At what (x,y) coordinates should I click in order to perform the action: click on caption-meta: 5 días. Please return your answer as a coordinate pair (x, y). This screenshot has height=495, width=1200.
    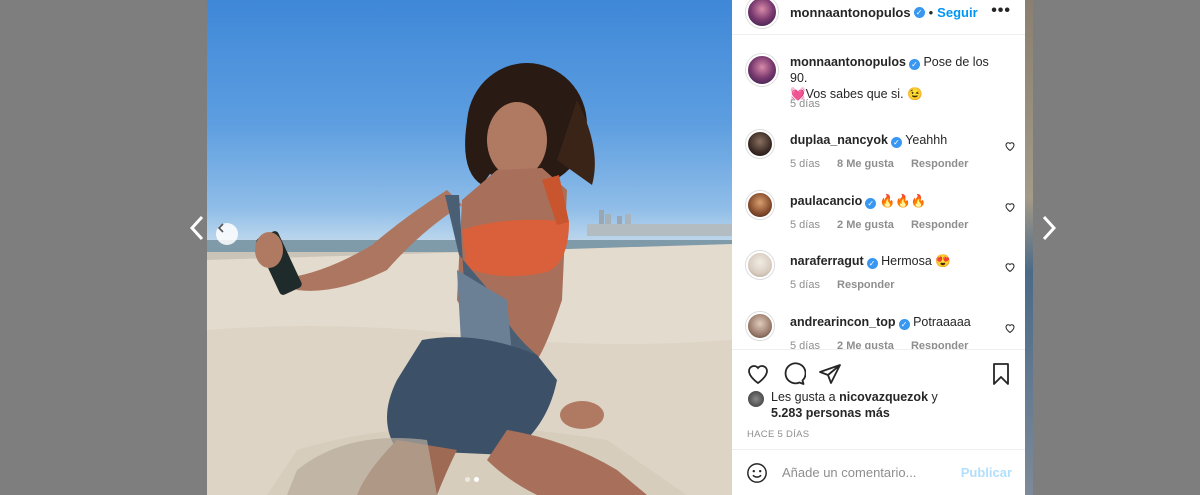
    Looking at the image, I should click on (812, 104).